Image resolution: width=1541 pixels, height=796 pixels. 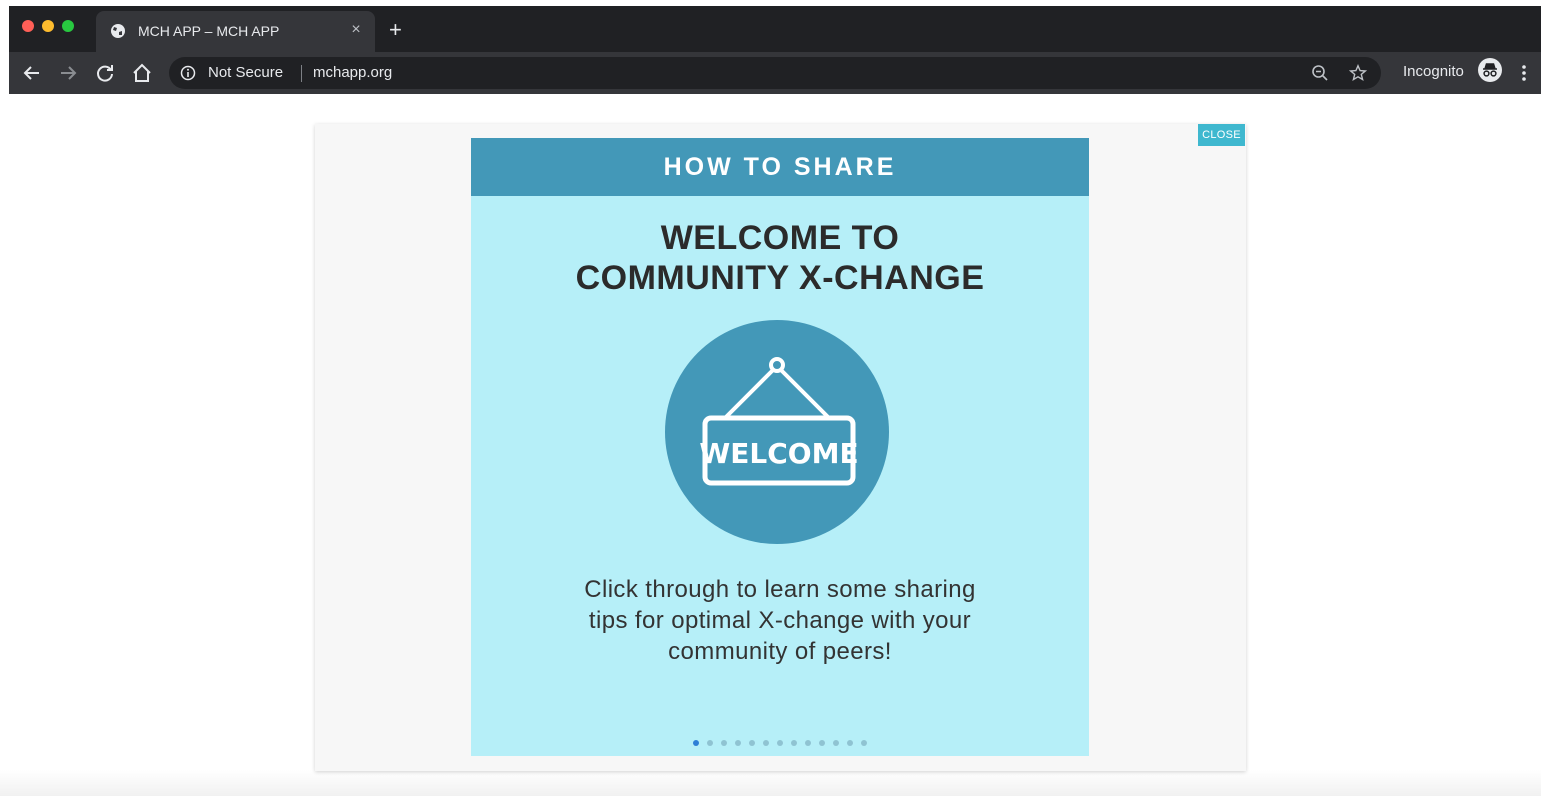 I want to click on back-icon, so click(x=32, y=73).